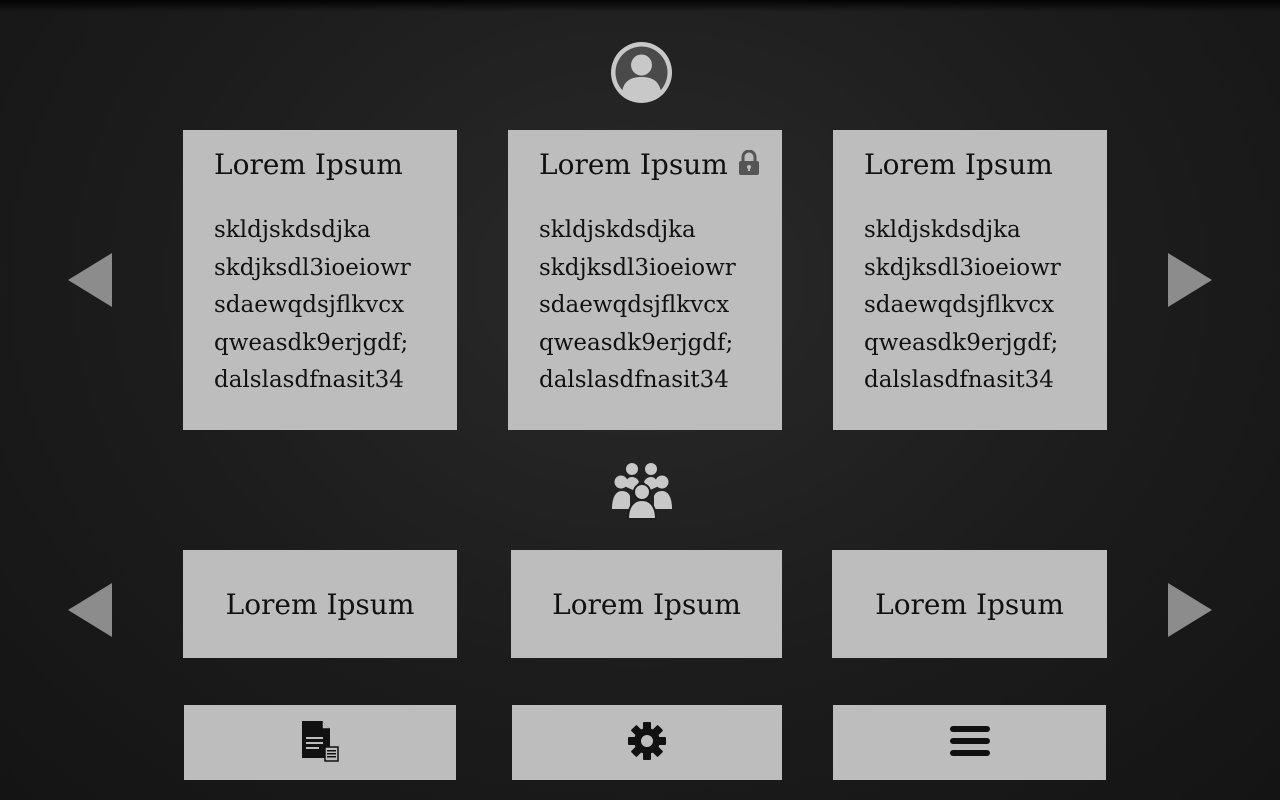 This screenshot has height=800, width=1280. I want to click on prev-arrow-bottom, so click(90, 610).